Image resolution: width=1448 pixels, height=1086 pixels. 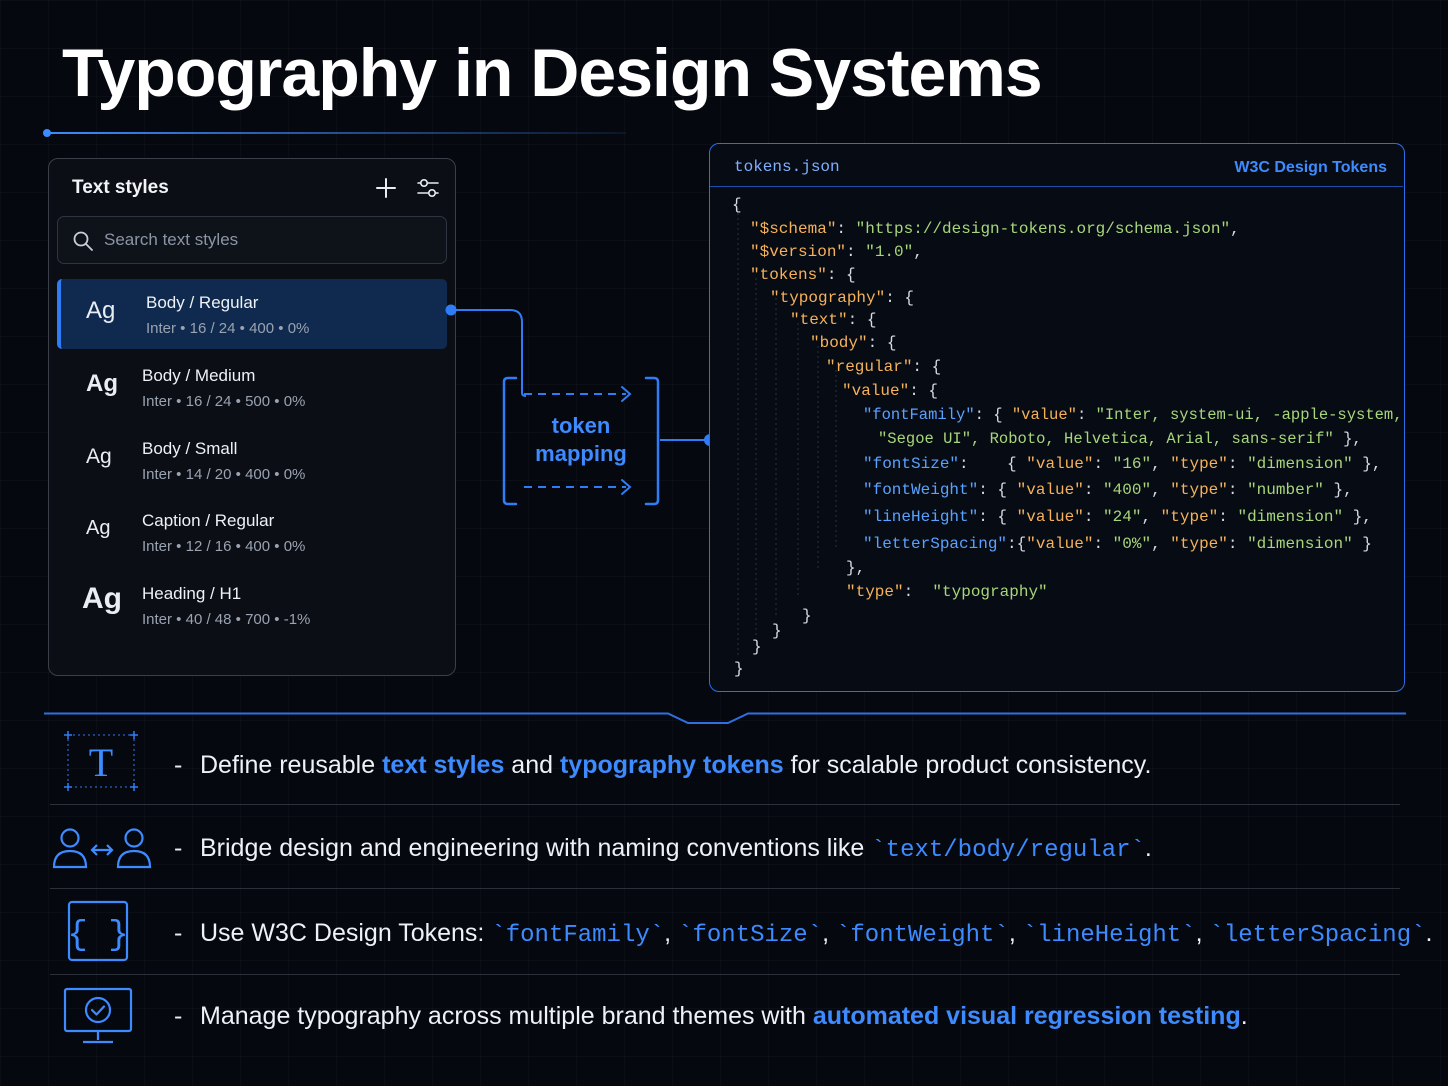 I want to click on code-line: "body": {, so click(x=853, y=343).